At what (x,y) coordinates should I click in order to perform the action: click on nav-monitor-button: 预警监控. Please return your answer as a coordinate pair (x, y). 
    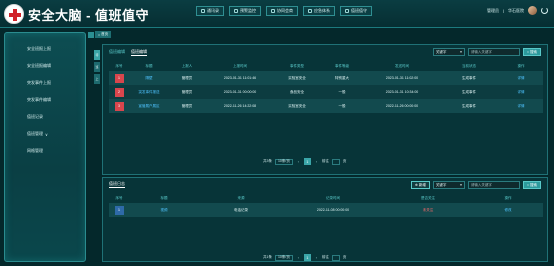
    Looking at the image, I should click on (245, 11).